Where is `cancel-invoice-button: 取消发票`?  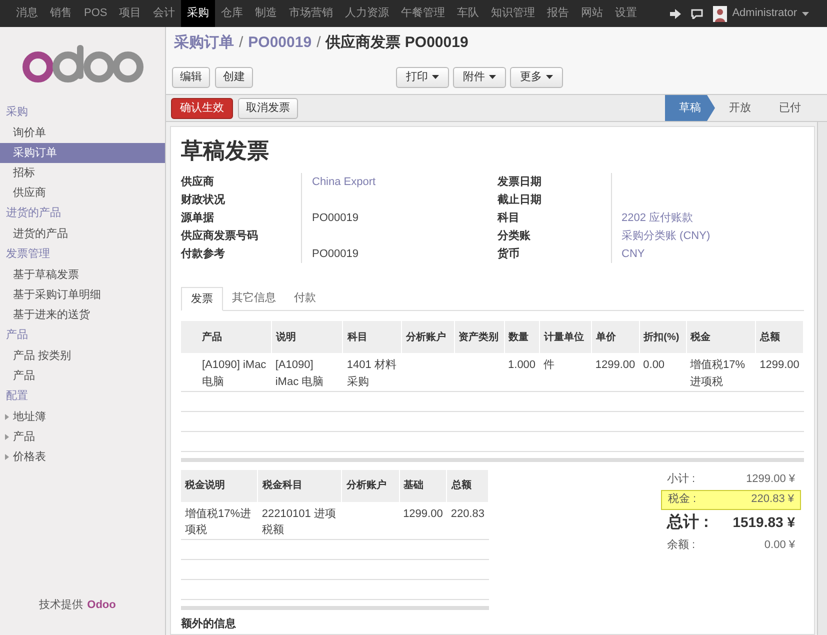
cancel-invoice-button: 取消发票 is located at coordinates (268, 108).